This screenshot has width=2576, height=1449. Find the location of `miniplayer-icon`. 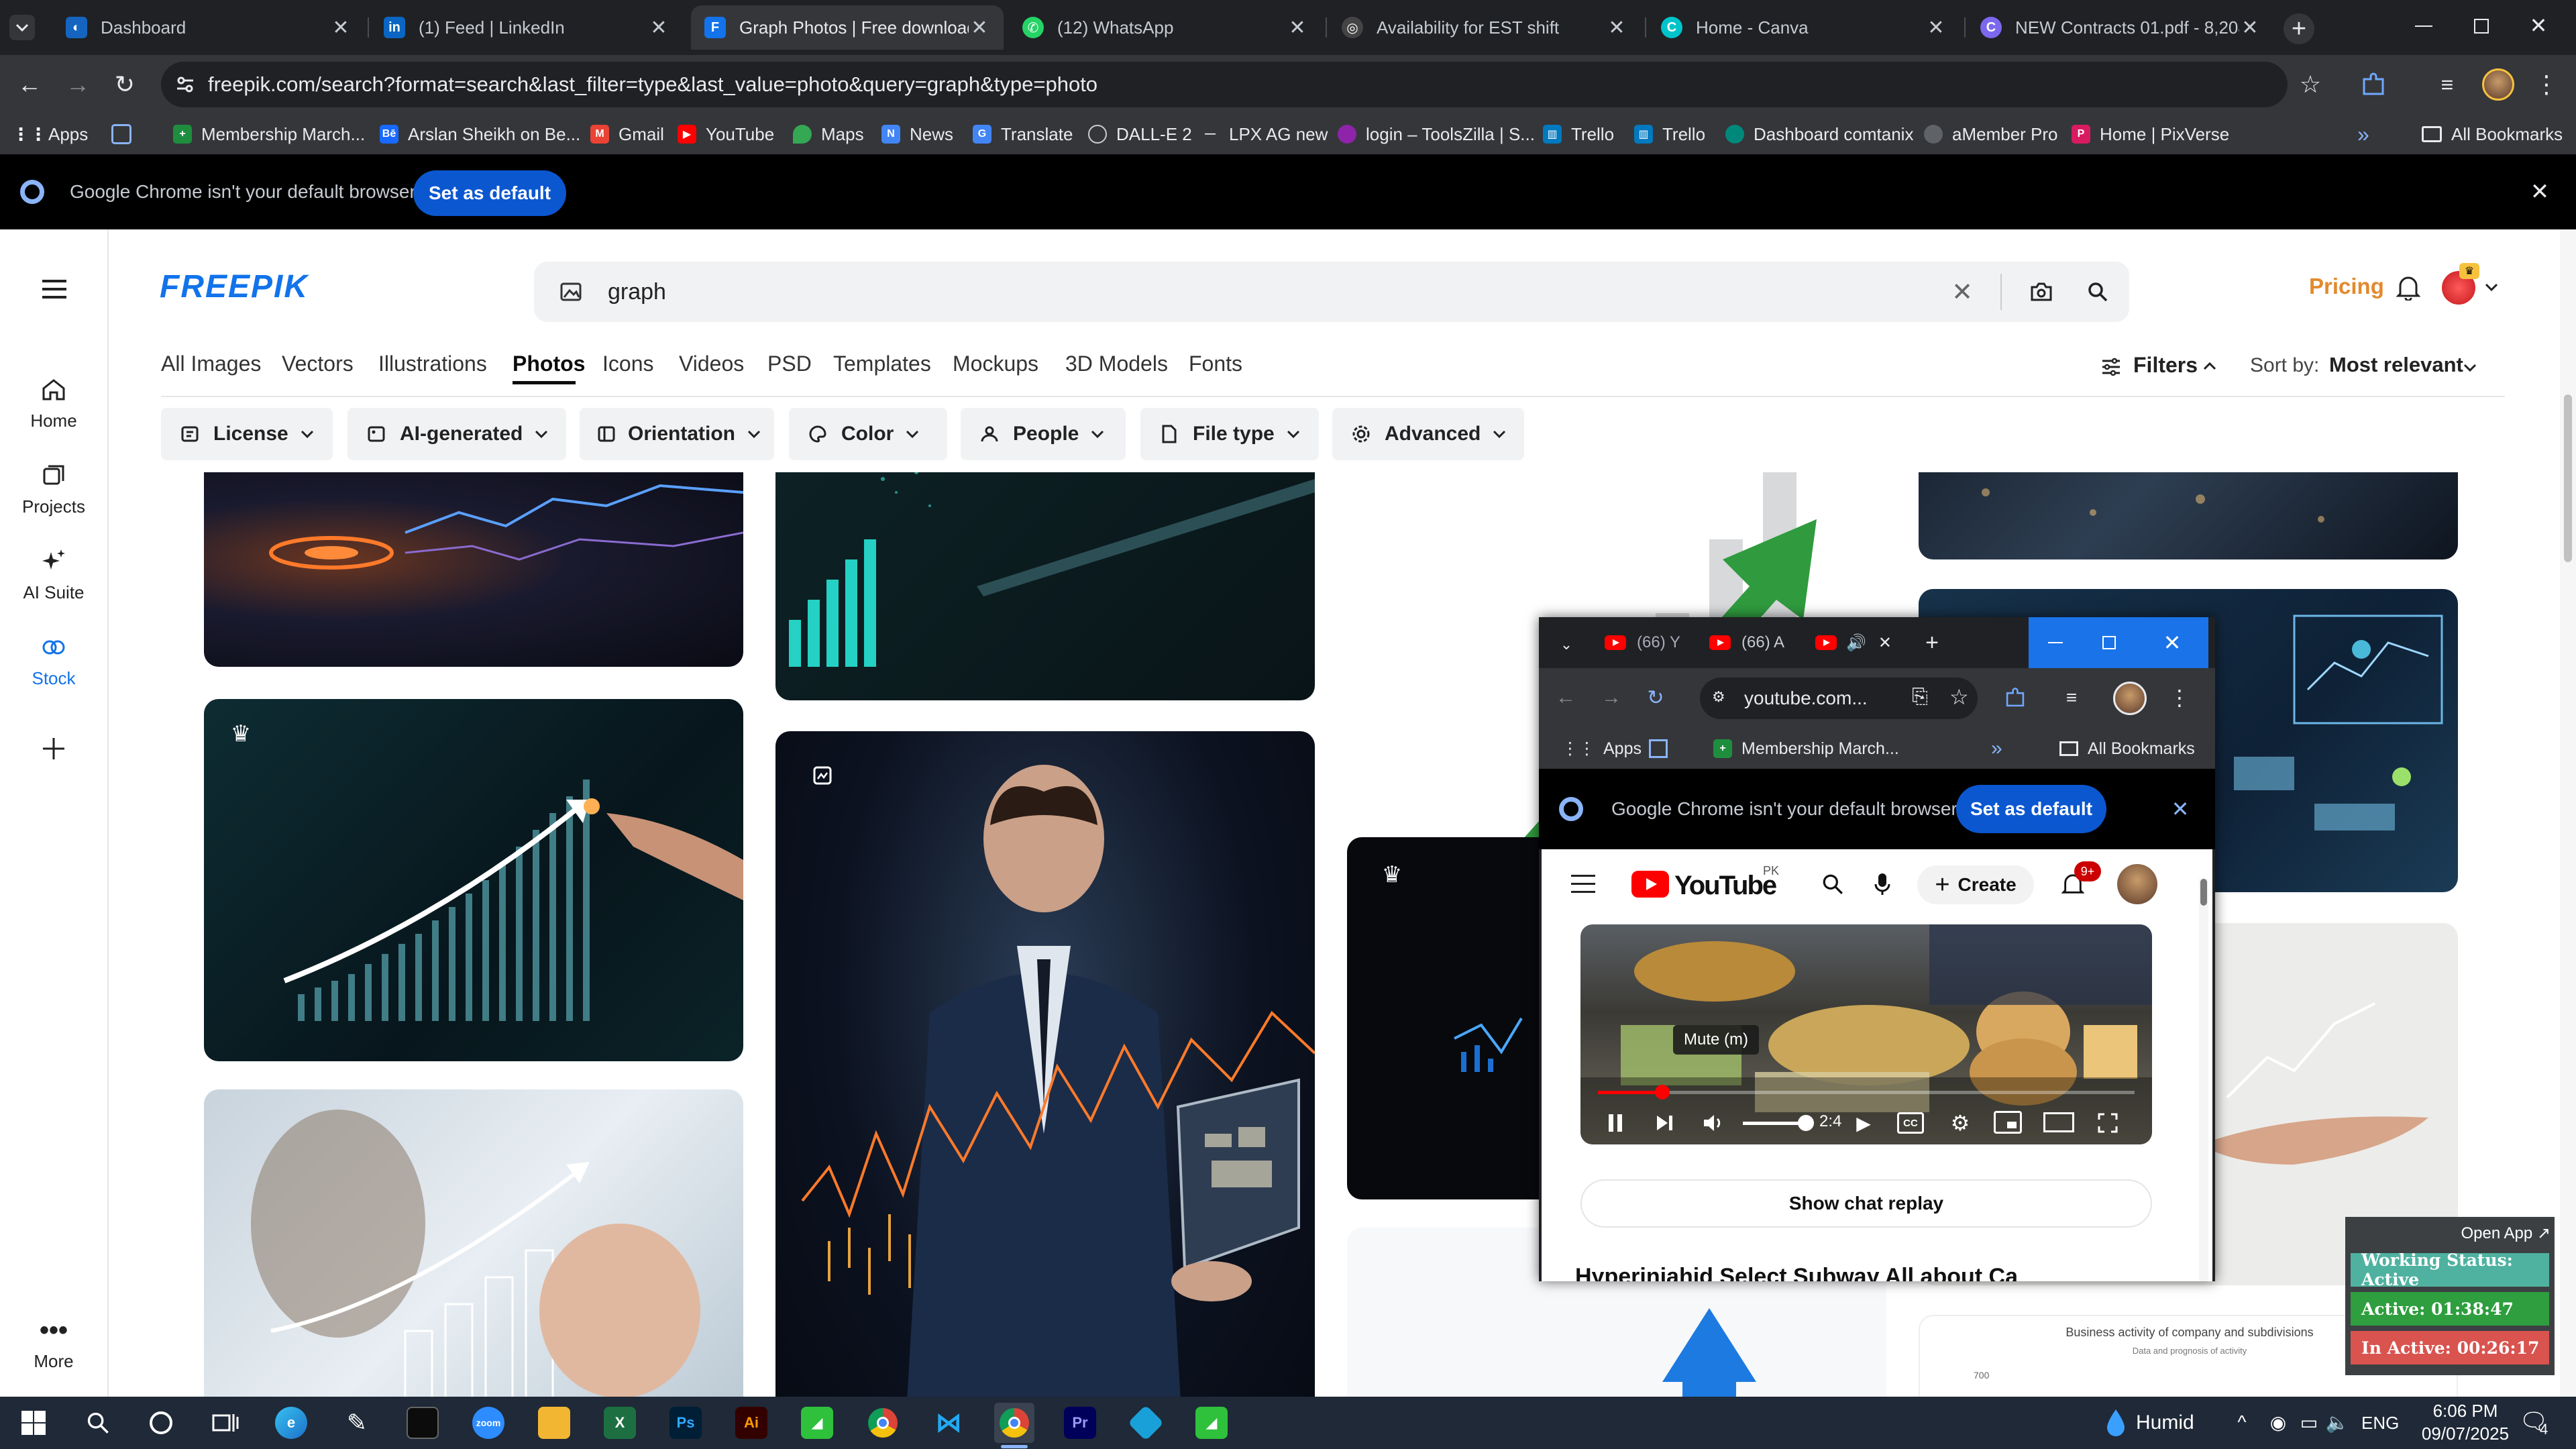

miniplayer-icon is located at coordinates (2008, 1122).